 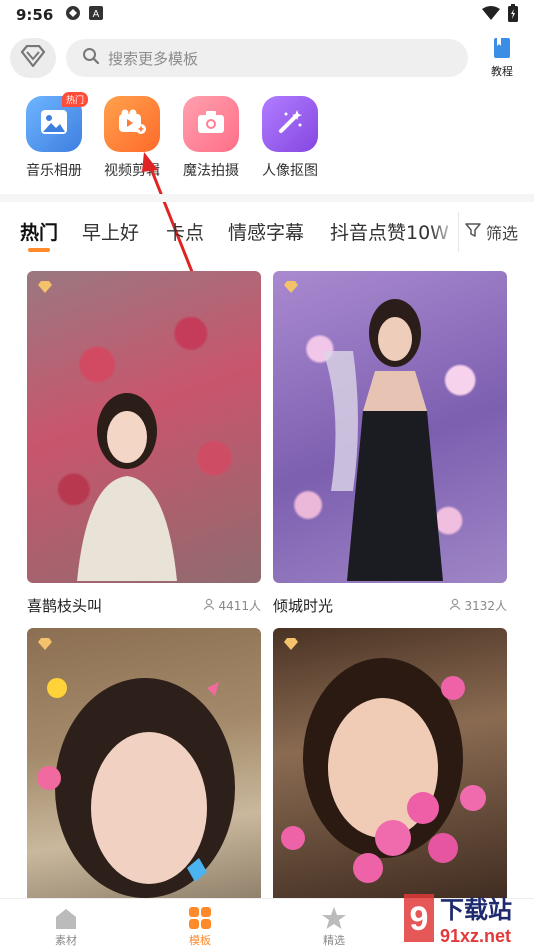 I want to click on search-bar: 搜索更多模板, so click(x=267, y=58).